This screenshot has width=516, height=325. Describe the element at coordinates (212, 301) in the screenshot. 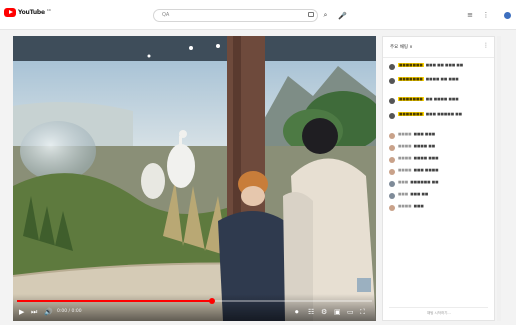

I see `progress-scrubber` at that location.